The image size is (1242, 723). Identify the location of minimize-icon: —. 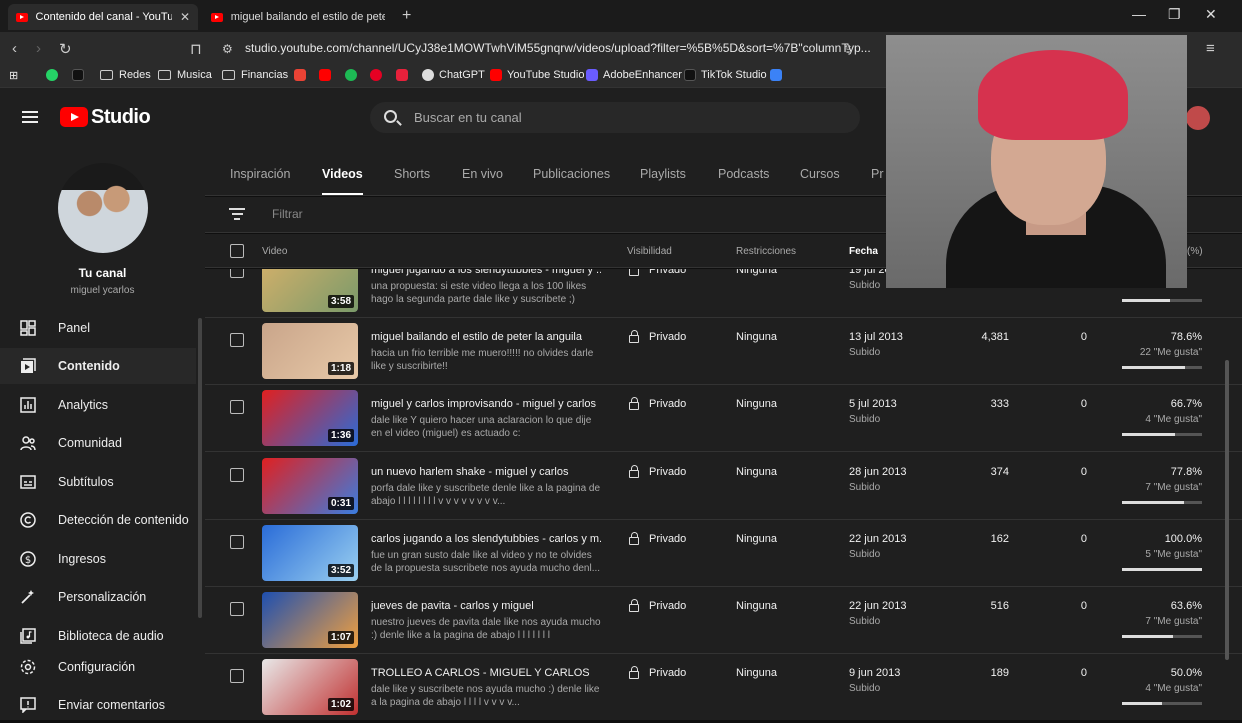
(1139, 14).